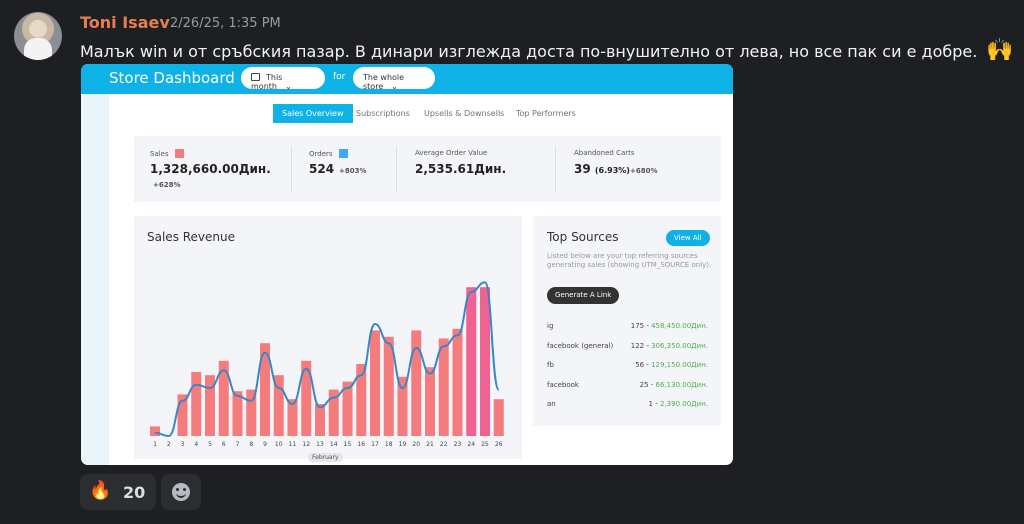 The image size is (1024, 524). What do you see at coordinates (118, 492) in the screenshot?
I see `fire-reaction: 🔥 20` at bounding box center [118, 492].